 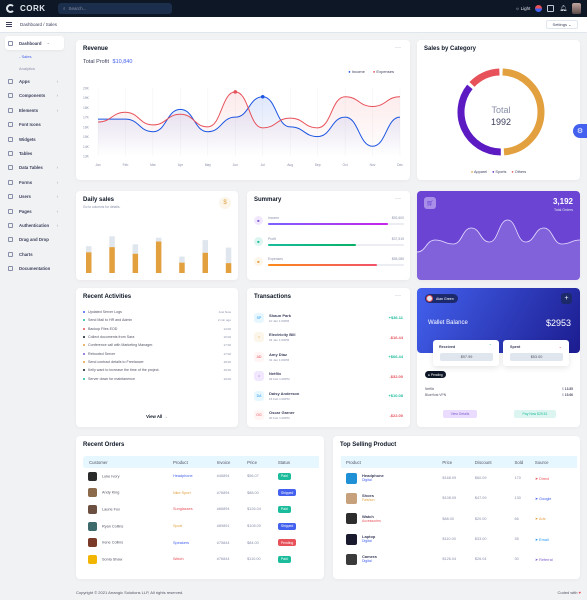 What do you see at coordinates (328, 416) in the screenshot?
I see `transaction-item: OG Oscar Garner 20 Feb 1:00PM -$22.00` at bounding box center [328, 416].